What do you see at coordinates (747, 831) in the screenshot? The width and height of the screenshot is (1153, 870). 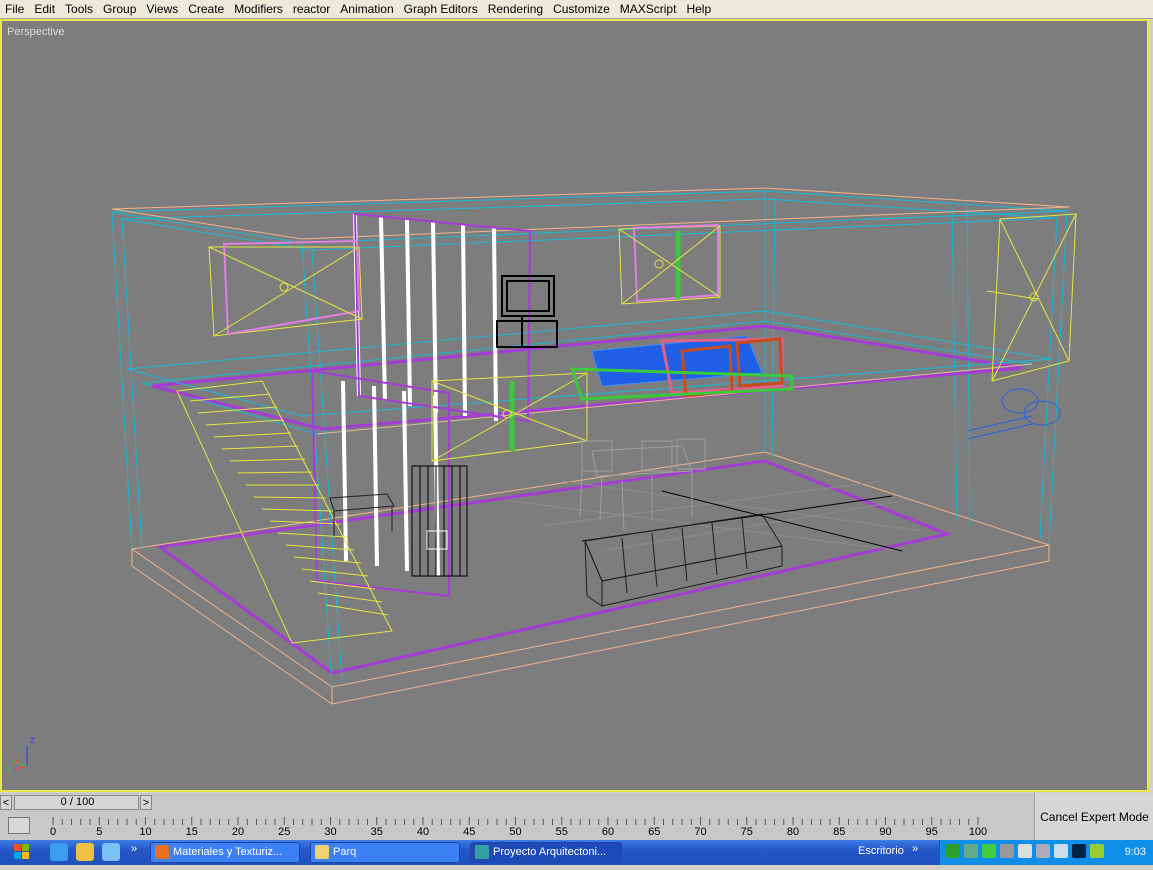 I see `ruler-tick-label: 75` at bounding box center [747, 831].